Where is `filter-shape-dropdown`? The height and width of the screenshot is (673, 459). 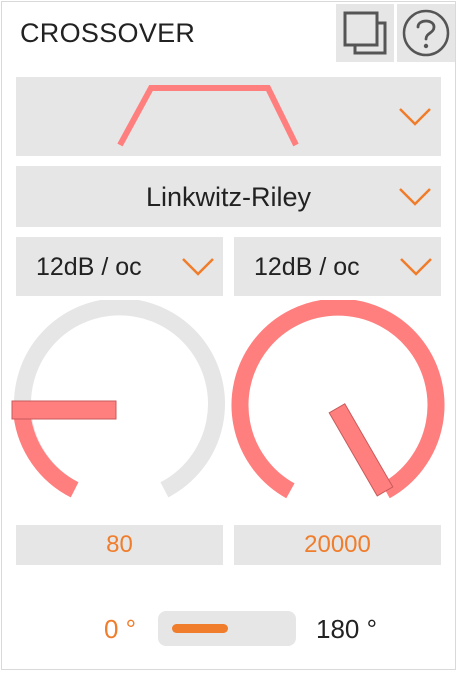 filter-shape-dropdown is located at coordinates (228, 116).